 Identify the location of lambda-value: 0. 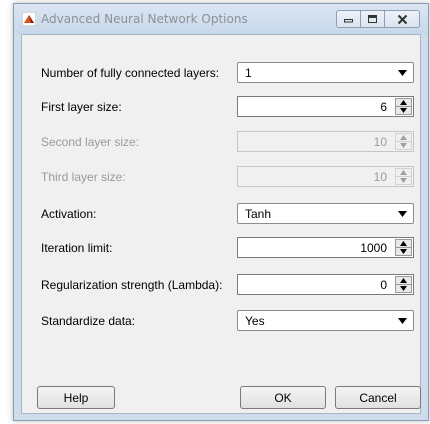
(383, 285).